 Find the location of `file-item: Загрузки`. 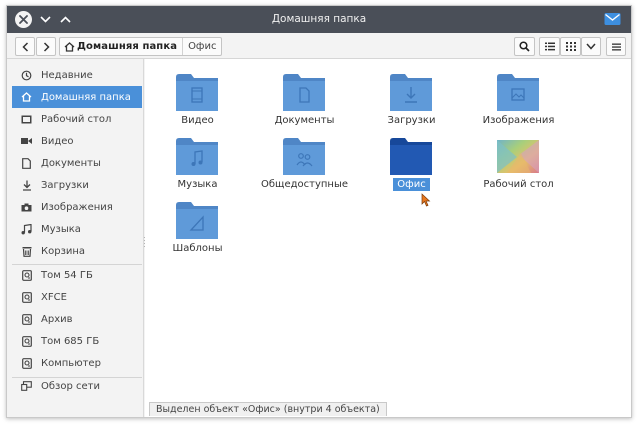

file-item: Загрузки is located at coordinates (411, 100).